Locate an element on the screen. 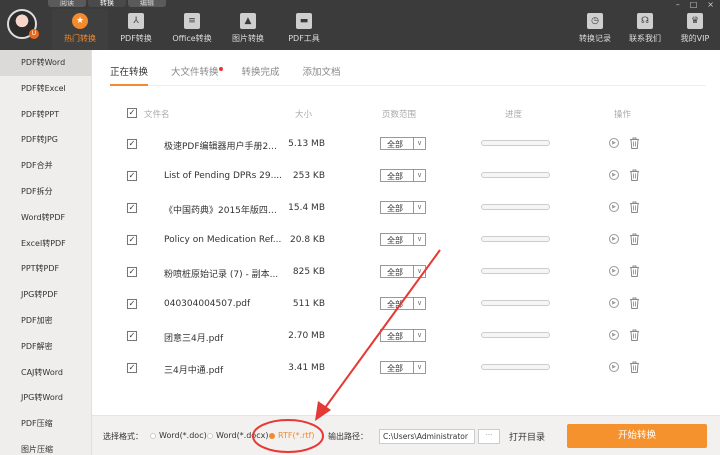 The height and width of the screenshot is (455, 720). tab-convert: 转换 is located at coordinates (107, 3).